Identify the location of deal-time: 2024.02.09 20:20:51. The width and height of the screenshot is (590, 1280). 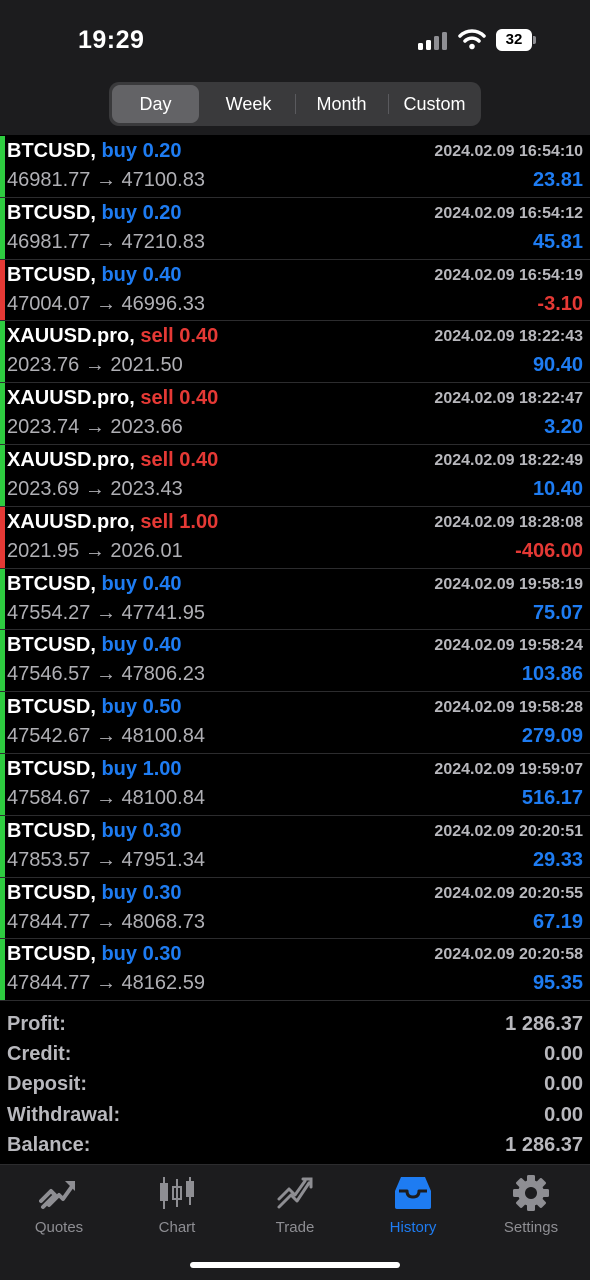
(508, 831).